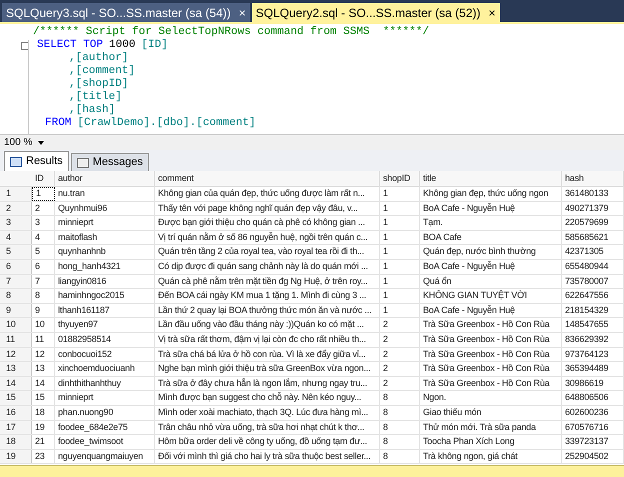 Image resolution: width=624 pixels, height=477 pixels. What do you see at coordinates (43, 252) in the screenshot?
I see `table-cell: 5` at bounding box center [43, 252].